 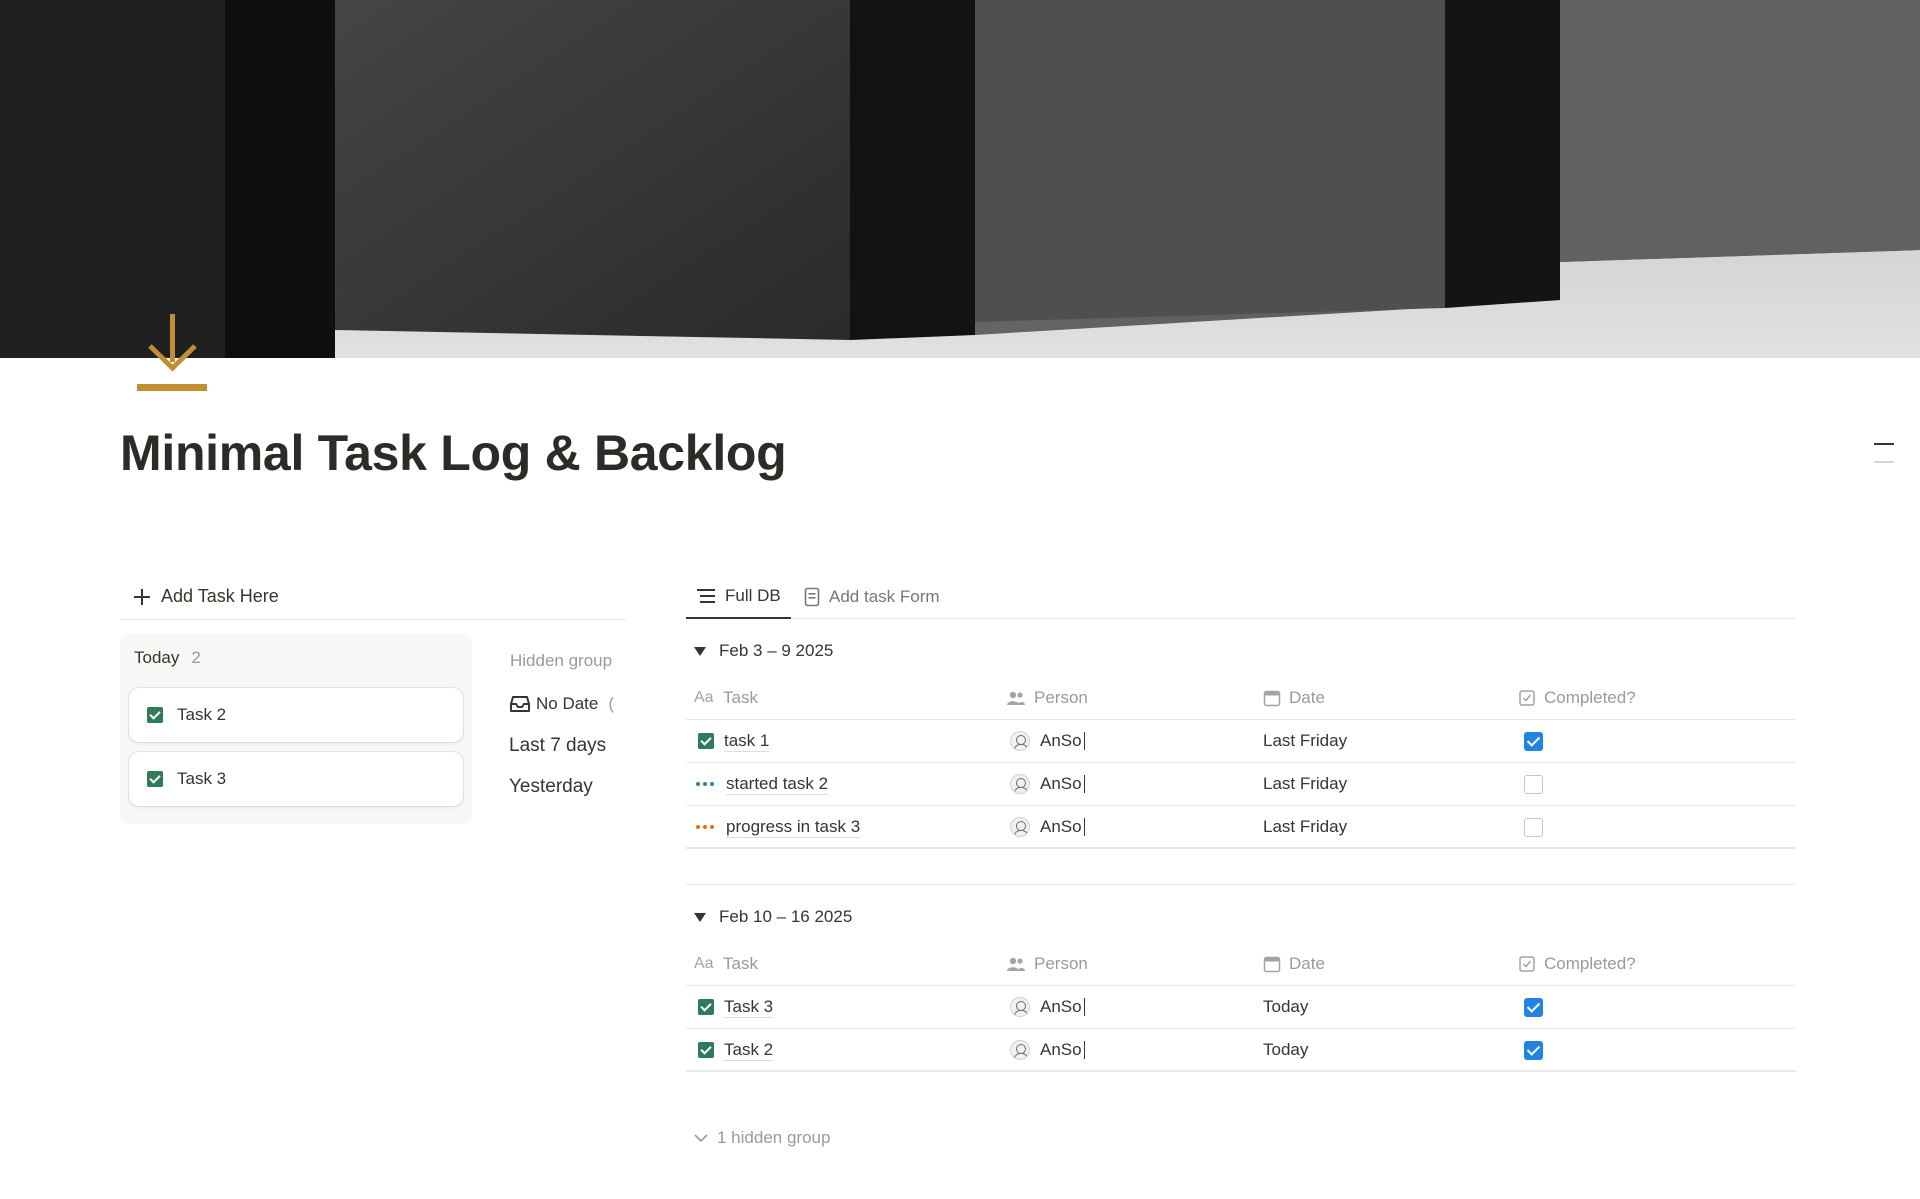 What do you see at coordinates (551, 787) in the screenshot?
I see `hidden-group-yesterday: Yesterday` at bounding box center [551, 787].